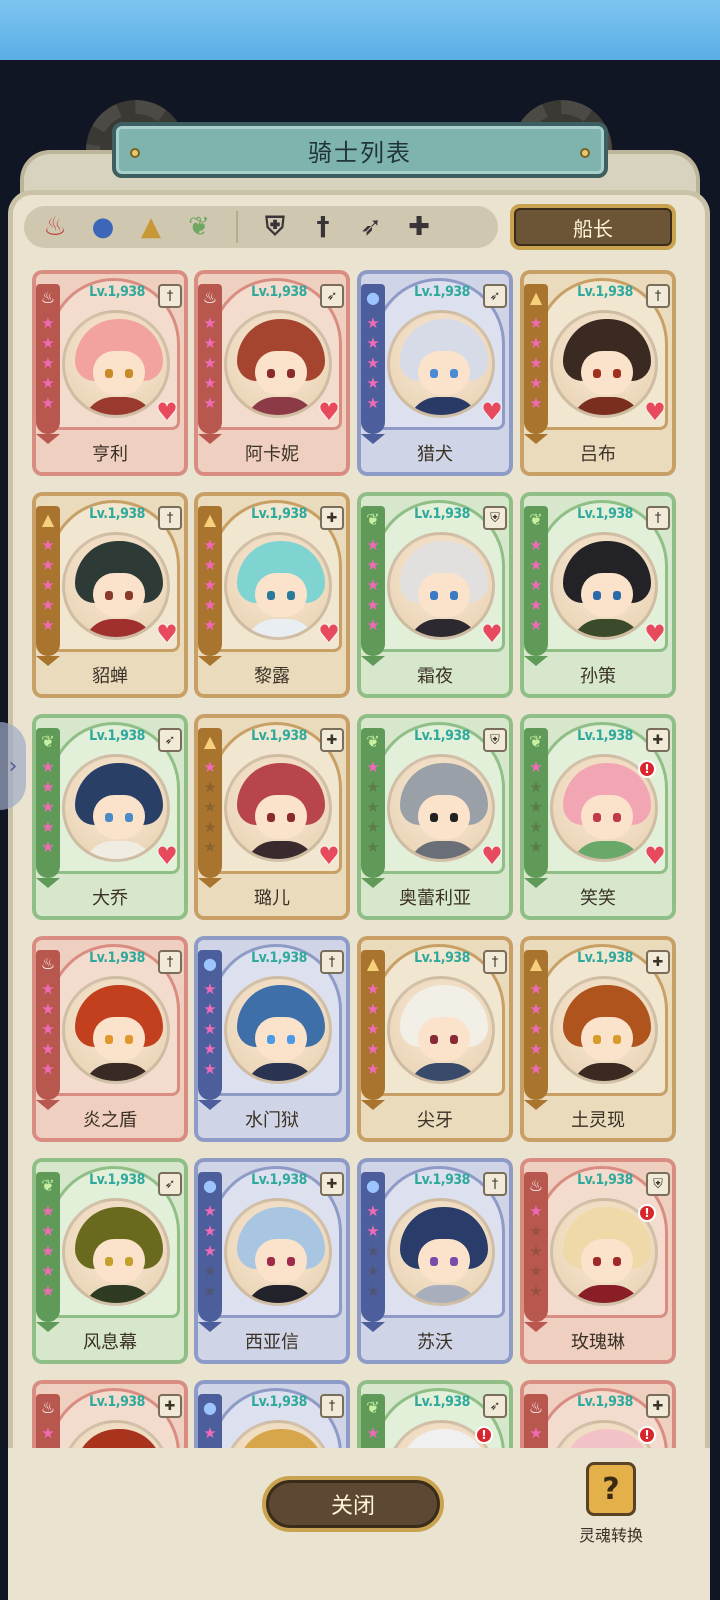 The image size is (720, 1600). I want to click on knight-card: ▲ ★ ★ ★ ★ ★ Lv.1,938 ✚ ♥ 璐儿, so click(272, 817).